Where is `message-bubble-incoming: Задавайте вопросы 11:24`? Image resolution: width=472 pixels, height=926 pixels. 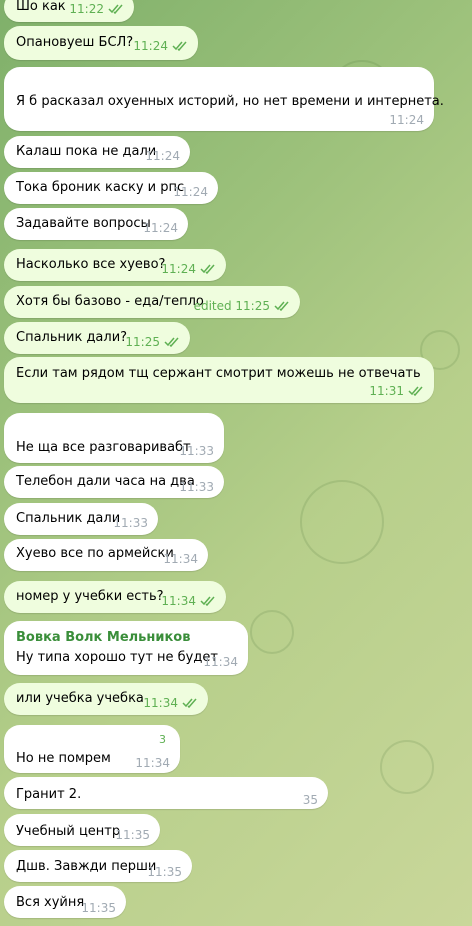 message-bubble-incoming: Задавайте вопросы 11:24 is located at coordinates (96, 224).